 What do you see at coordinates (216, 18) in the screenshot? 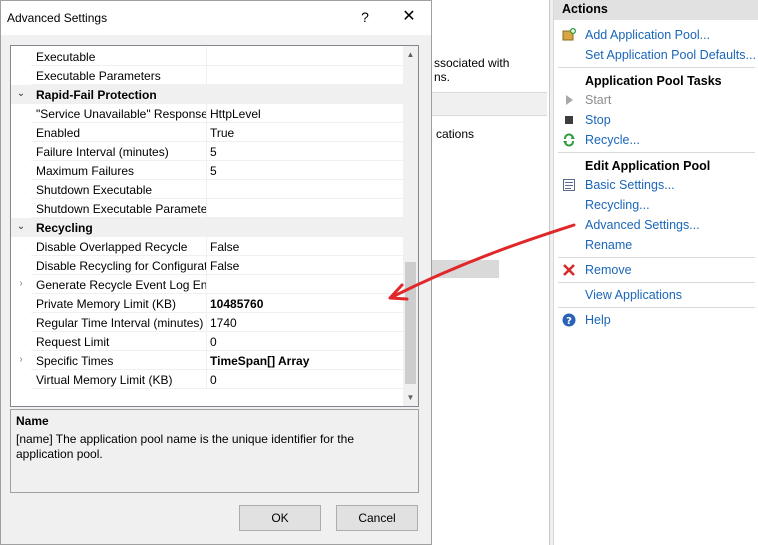
I see `dialog-titlebar: Advanced Settings ? ✕` at bounding box center [216, 18].